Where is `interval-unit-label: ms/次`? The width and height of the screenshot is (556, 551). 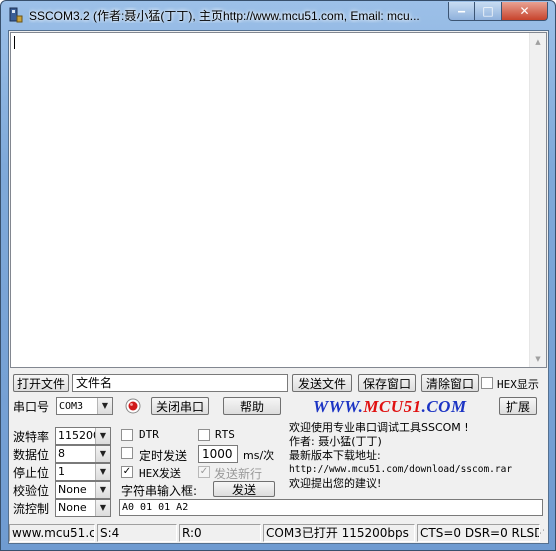
interval-unit-label: ms/次 is located at coordinates (259, 455).